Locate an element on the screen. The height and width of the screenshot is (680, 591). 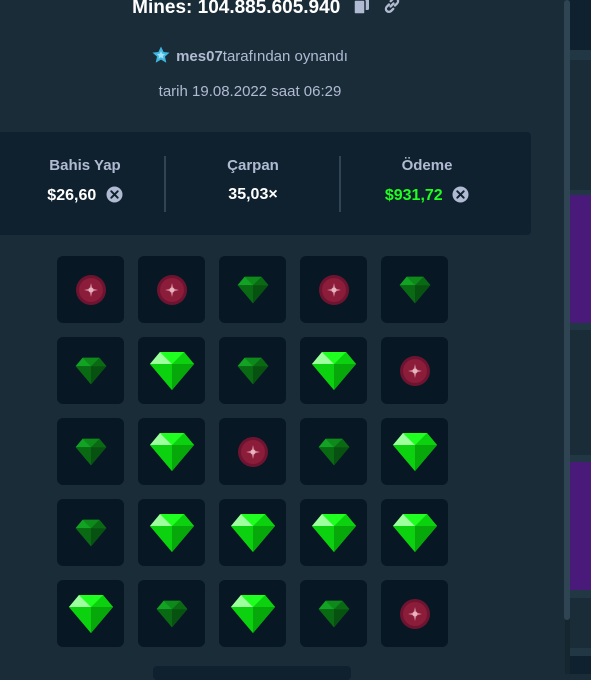
stat-bet-value: $26,60 is located at coordinates (72, 195).